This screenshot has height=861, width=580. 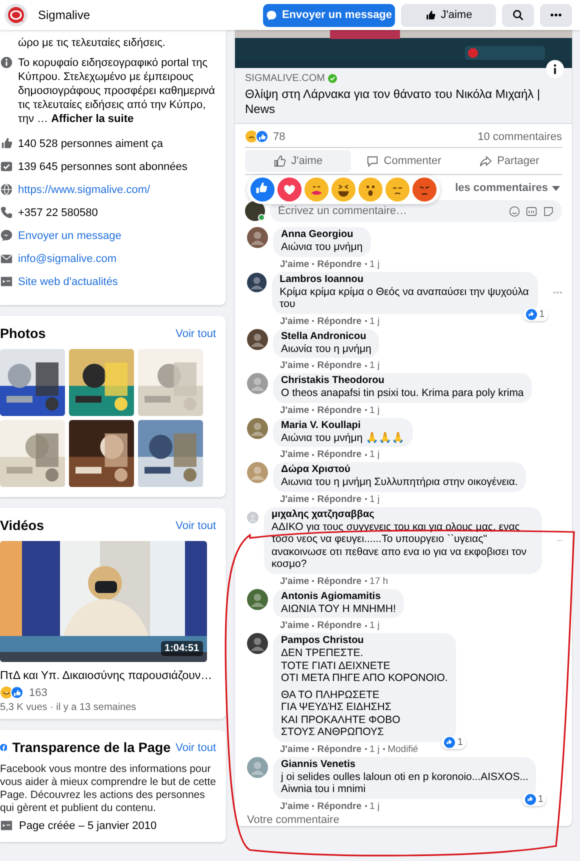 What do you see at coordinates (343, 426) in the screenshot?
I see `commenter-name: Maria V. Koullapi` at bounding box center [343, 426].